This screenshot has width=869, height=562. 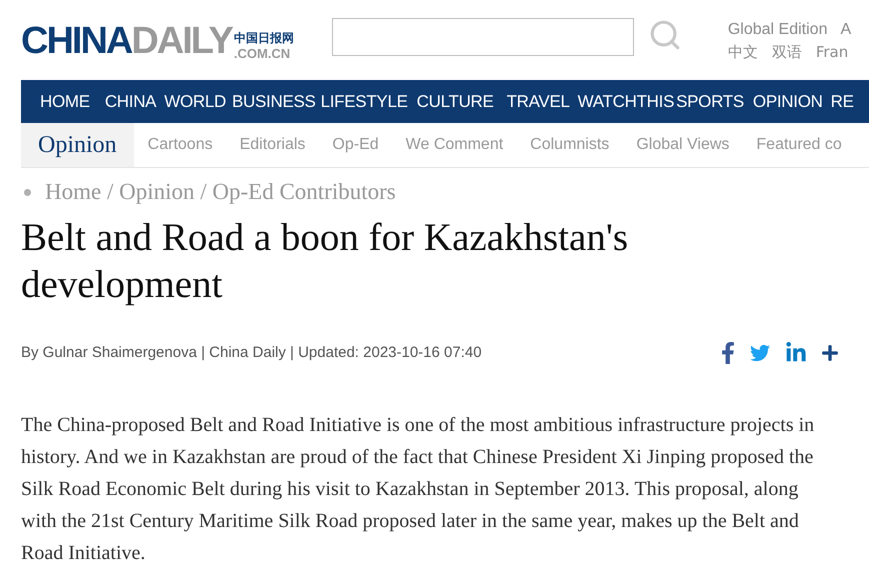 What do you see at coordinates (77, 145) in the screenshot?
I see `section-tab: Opinion` at bounding box center [77, 145].